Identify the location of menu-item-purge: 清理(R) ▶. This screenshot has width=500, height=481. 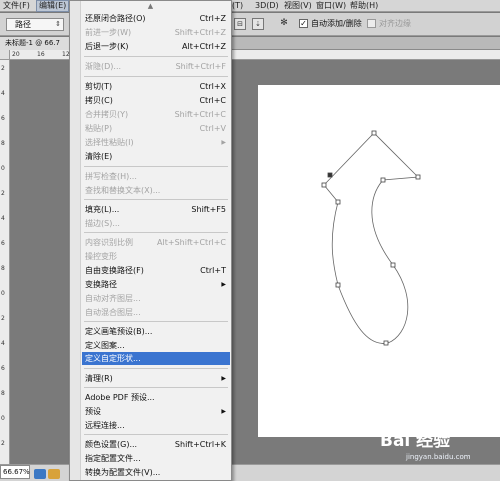
(156, 378).